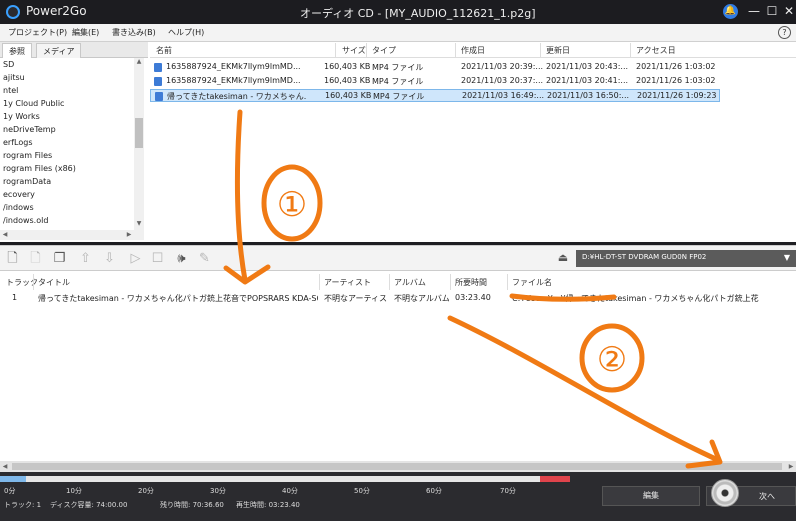 This screenshot has height=521, width=796. What do you see at coordinates (59, 50) in the screenshot?
I see `tab-media: メディア` at bounding box center [59, 50].